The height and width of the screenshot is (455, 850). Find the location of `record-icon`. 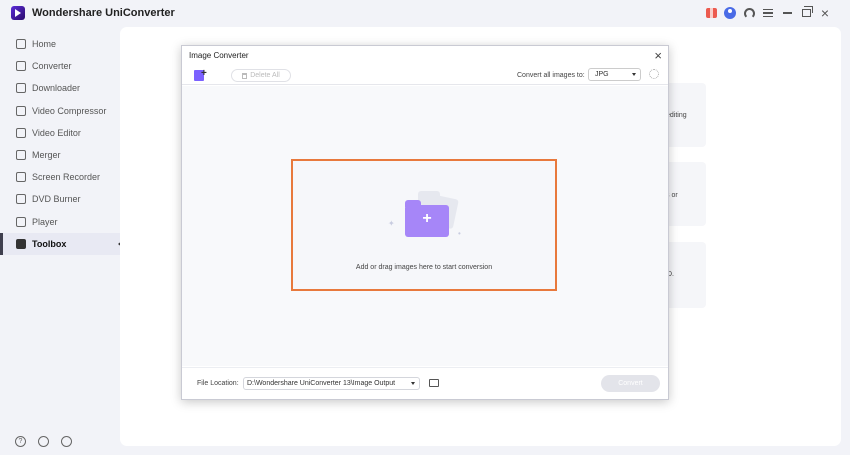

record-icon is located at coordinates (21, 177).